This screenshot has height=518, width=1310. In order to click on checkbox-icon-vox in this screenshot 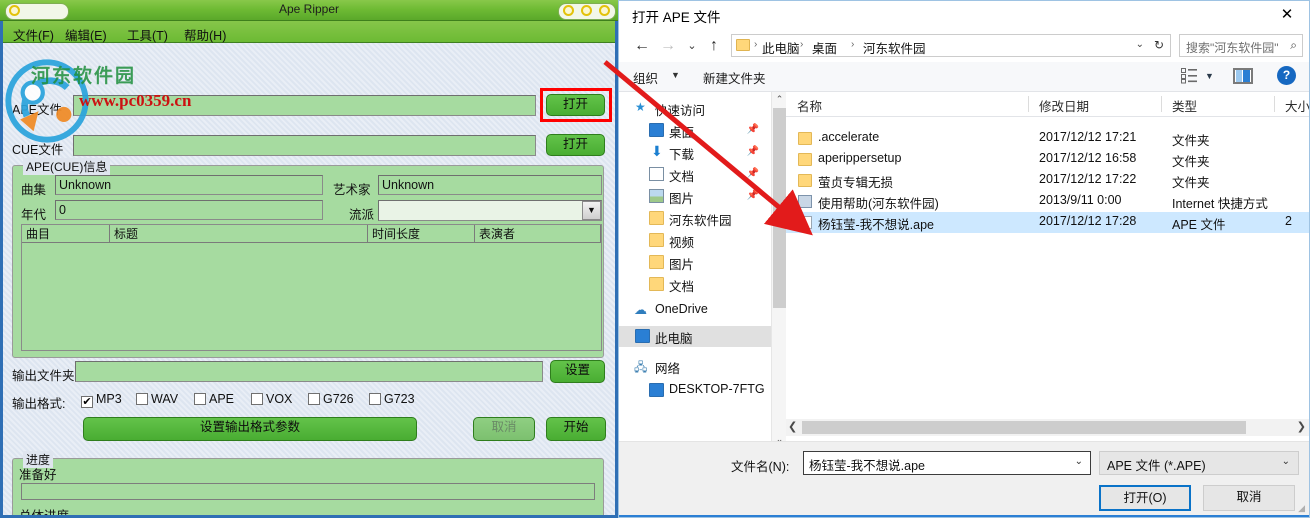, I will do `click(257, 399)`.